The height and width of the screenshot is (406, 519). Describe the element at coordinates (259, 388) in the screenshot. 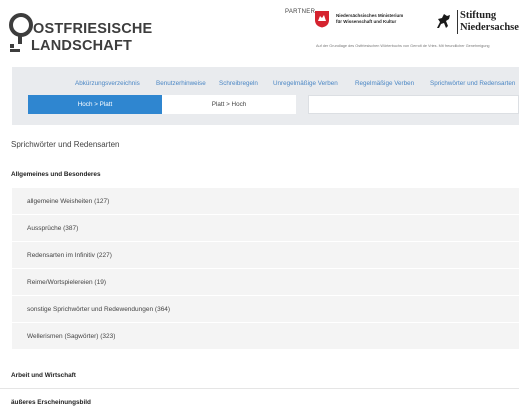

I see `section-divider` at that location.